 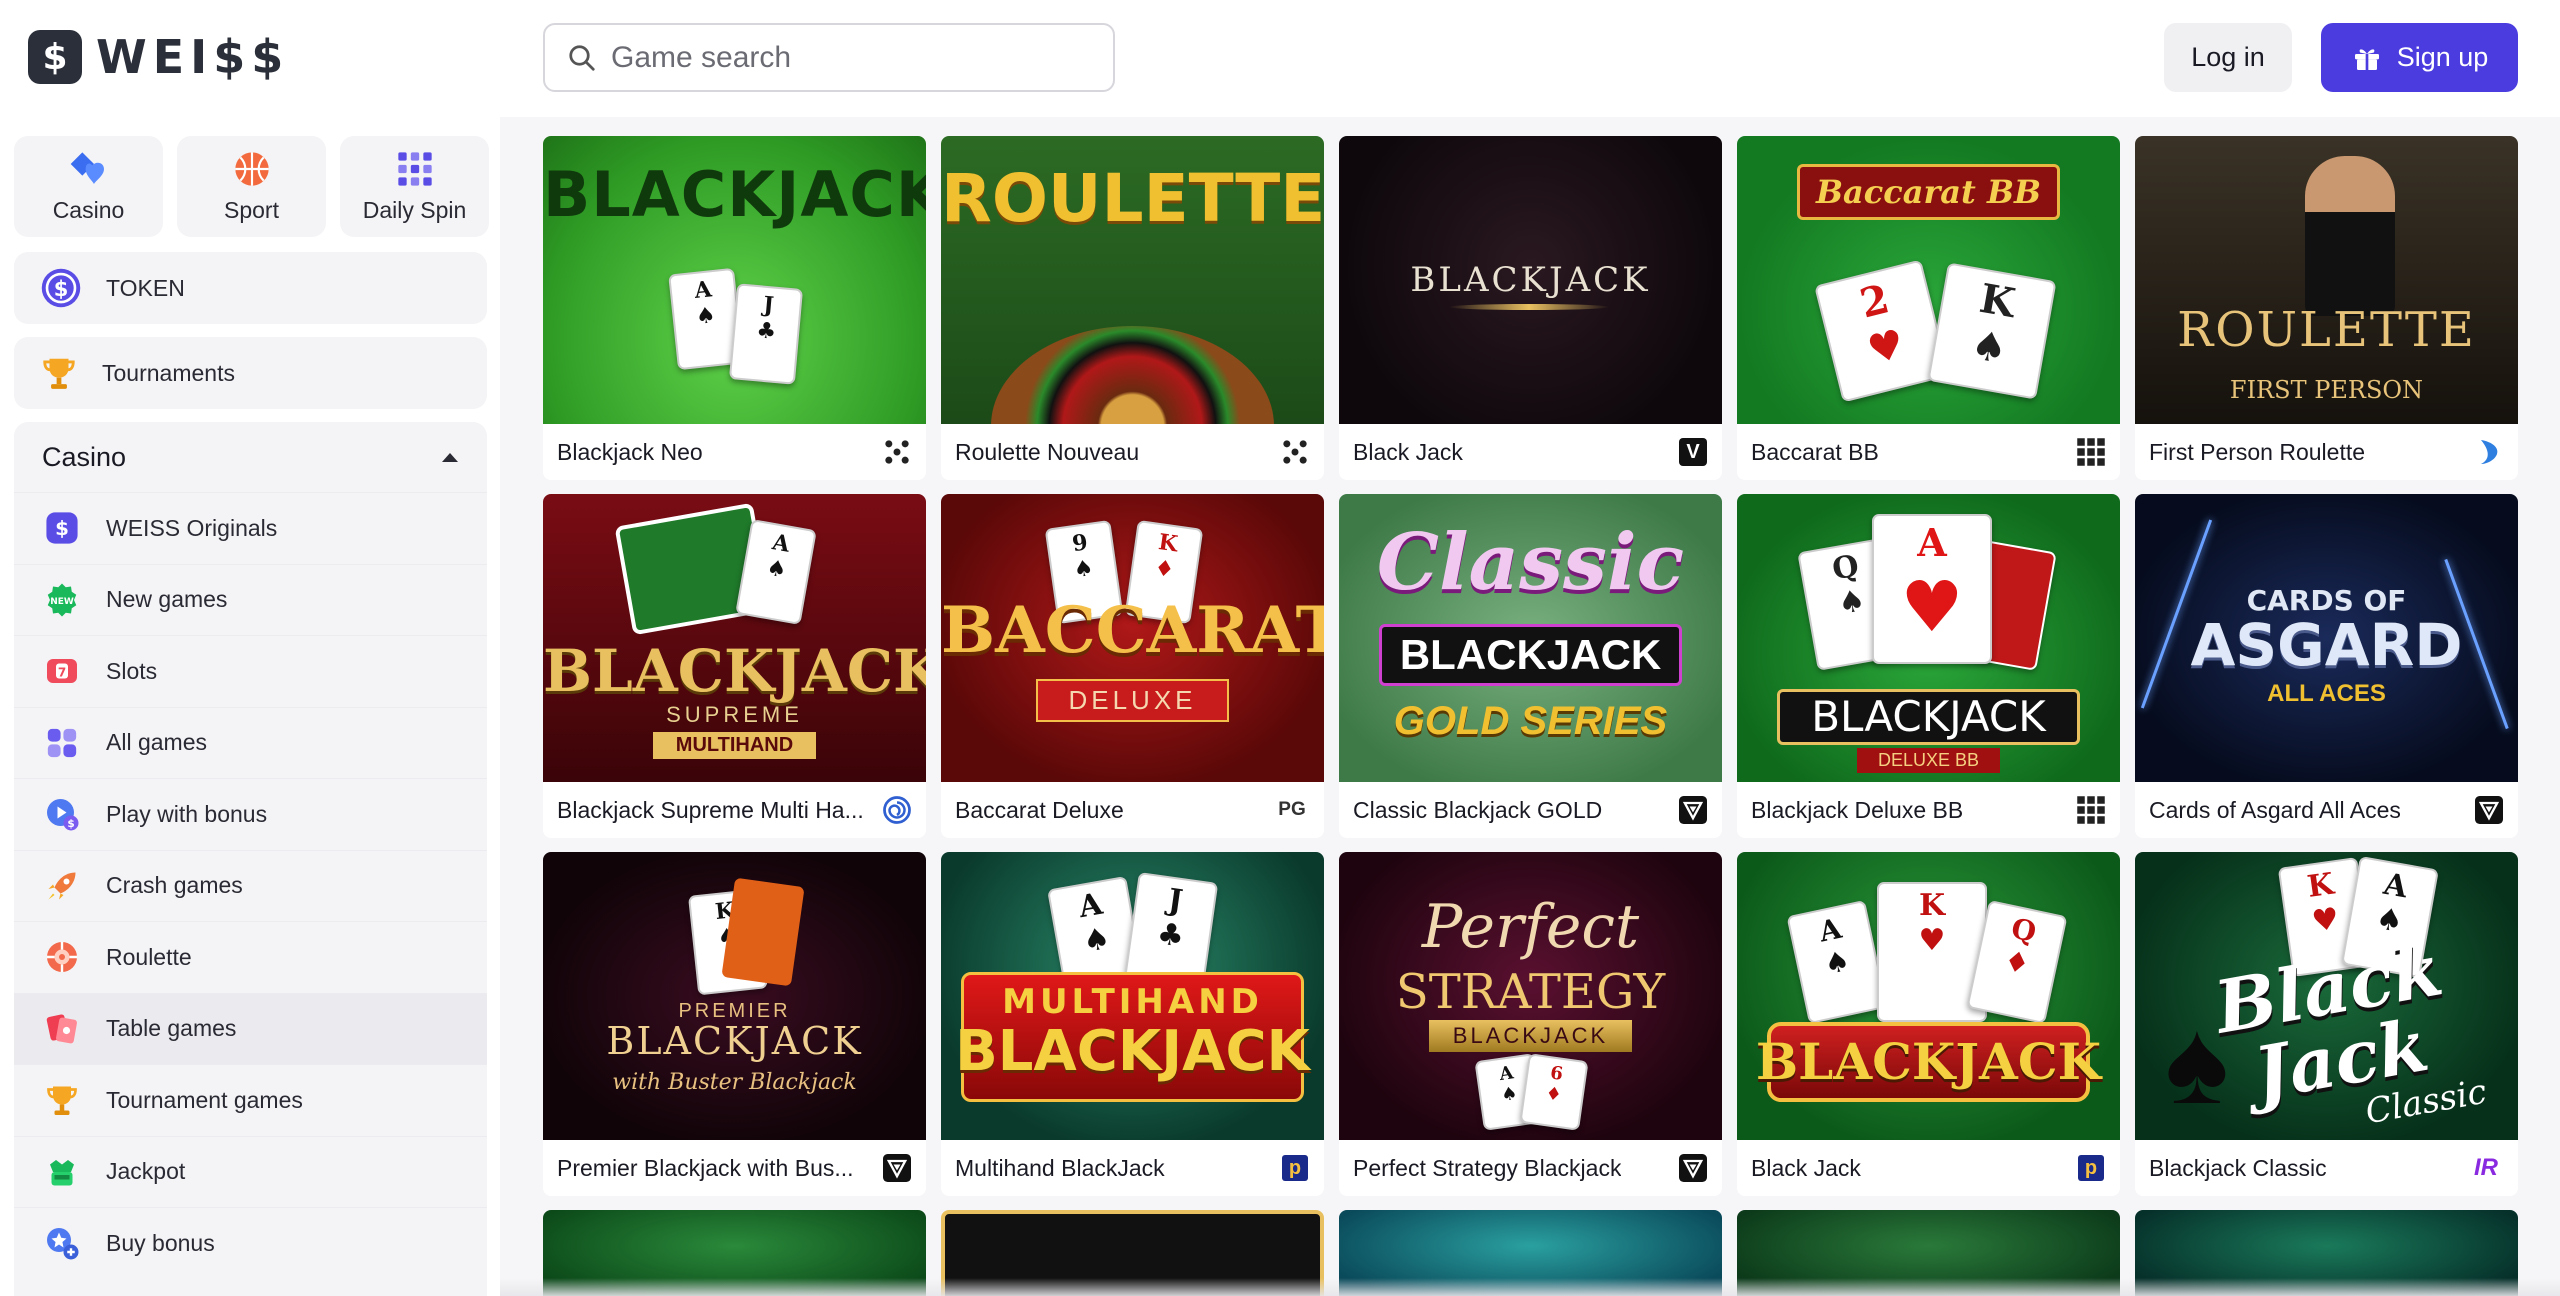 I want to click on sidebar-item-weiss-originals: $ WEISS Originals, so click(x=250, y=528).